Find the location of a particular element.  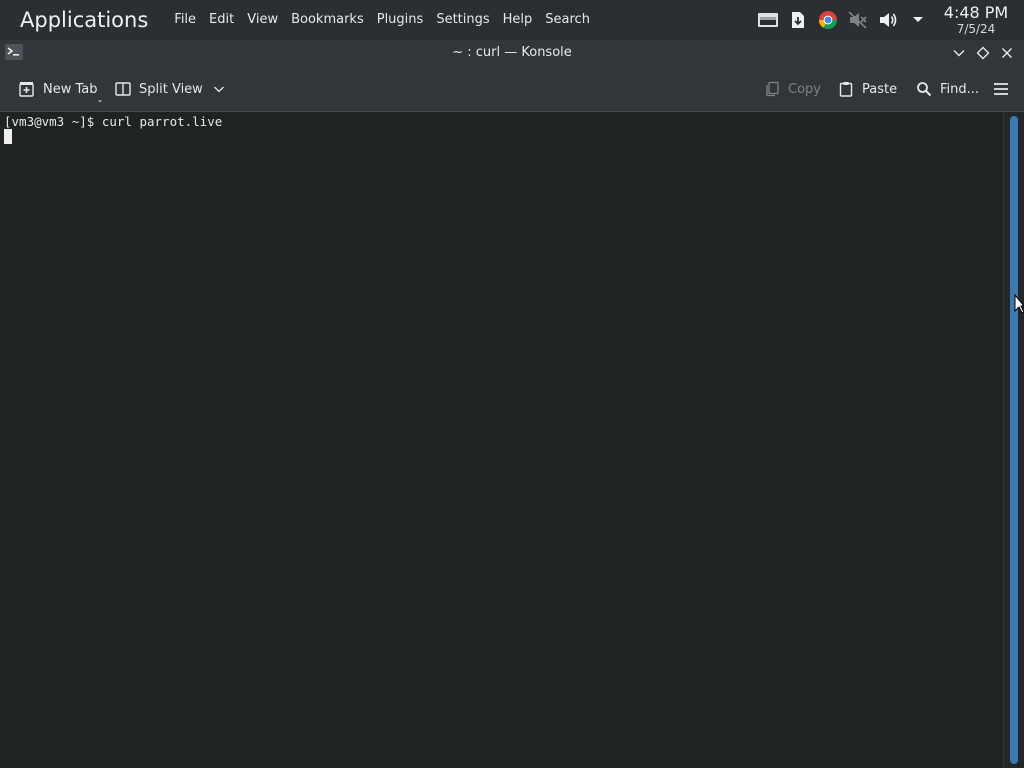

menu-plugins: Plugins is located at coordinates (400, 20).